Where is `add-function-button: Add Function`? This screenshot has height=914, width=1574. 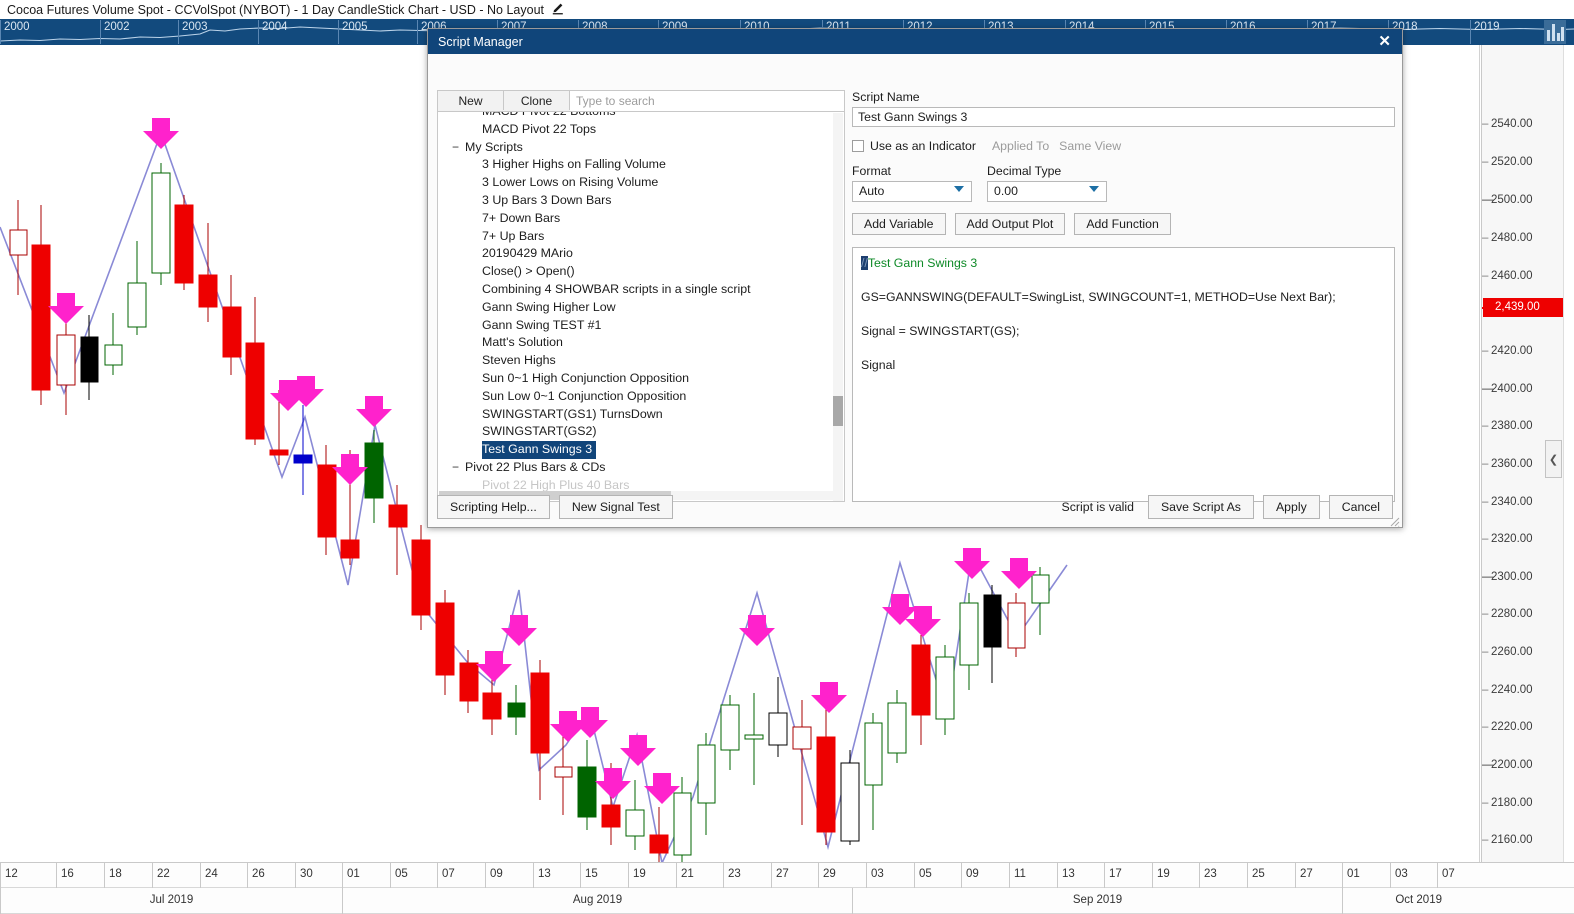
add-function-button: Add Function is located at coordinates (1122, 224).